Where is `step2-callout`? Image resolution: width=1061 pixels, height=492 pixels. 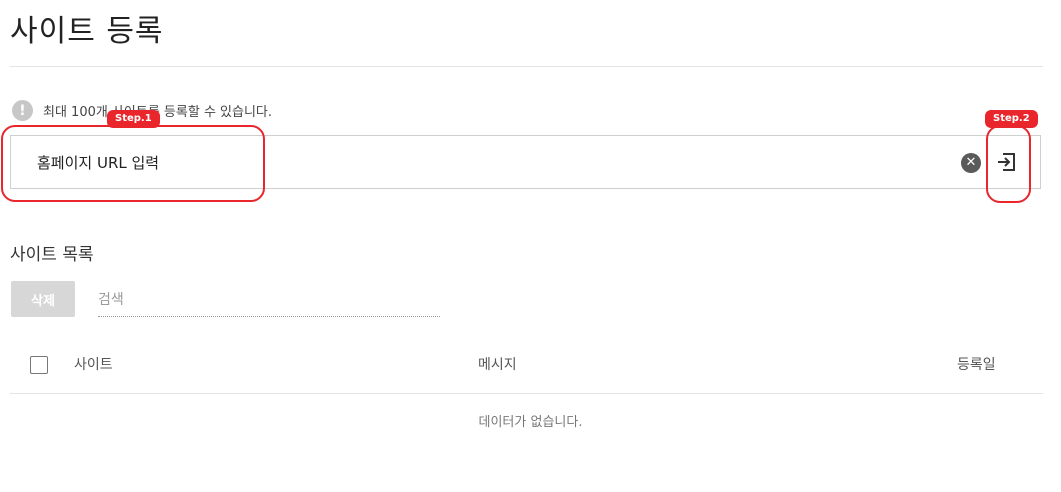
step2-callout is located at coordinates (1008, 164).